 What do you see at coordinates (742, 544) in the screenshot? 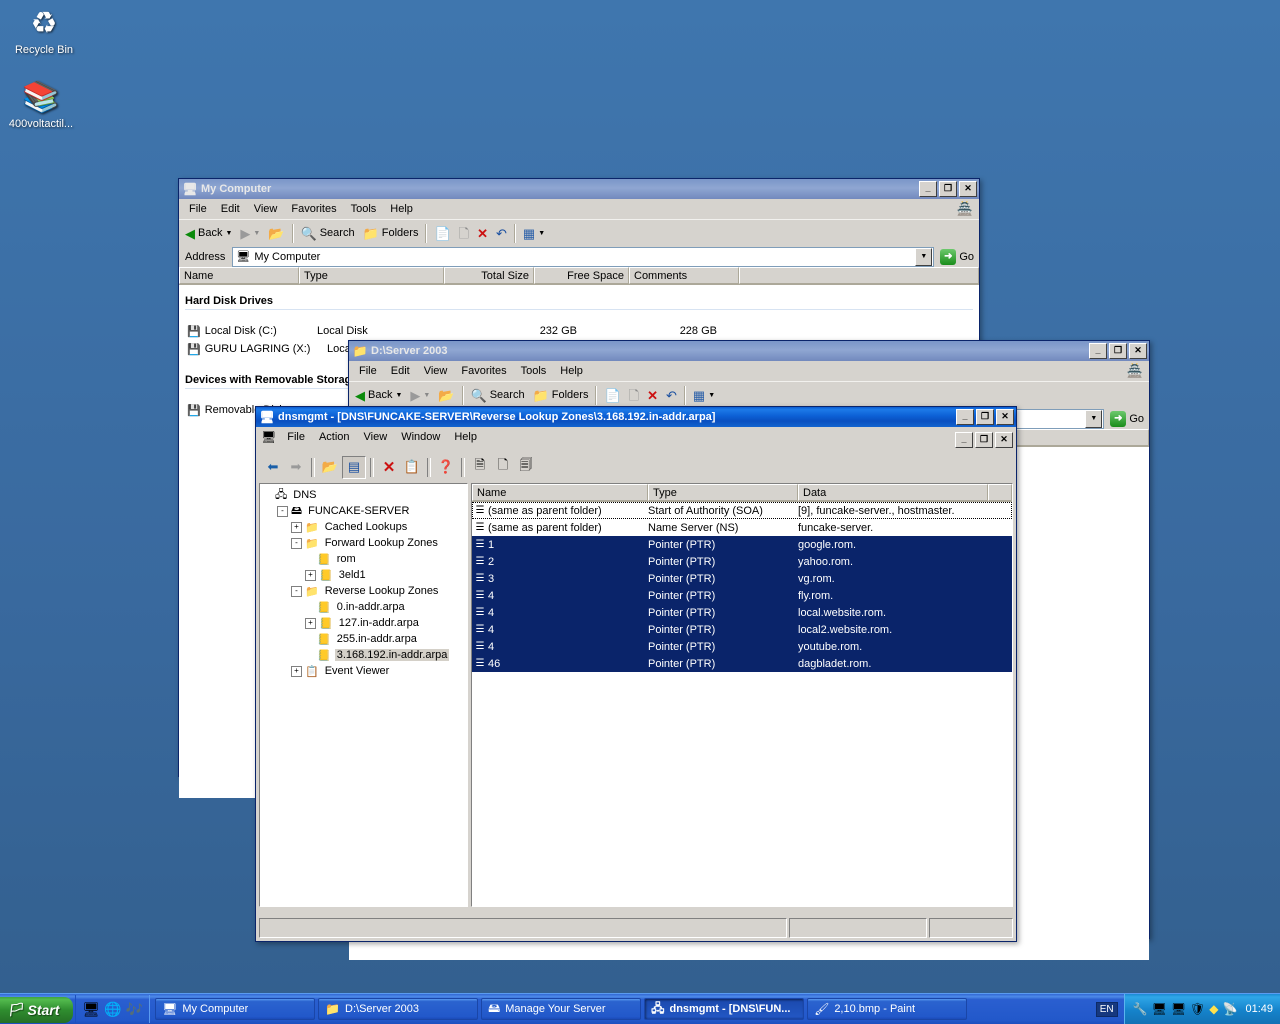
I see `dns-record-row: ☰ 1 Pointer (PTR) google.rom.` at bounding box center [742, 544].